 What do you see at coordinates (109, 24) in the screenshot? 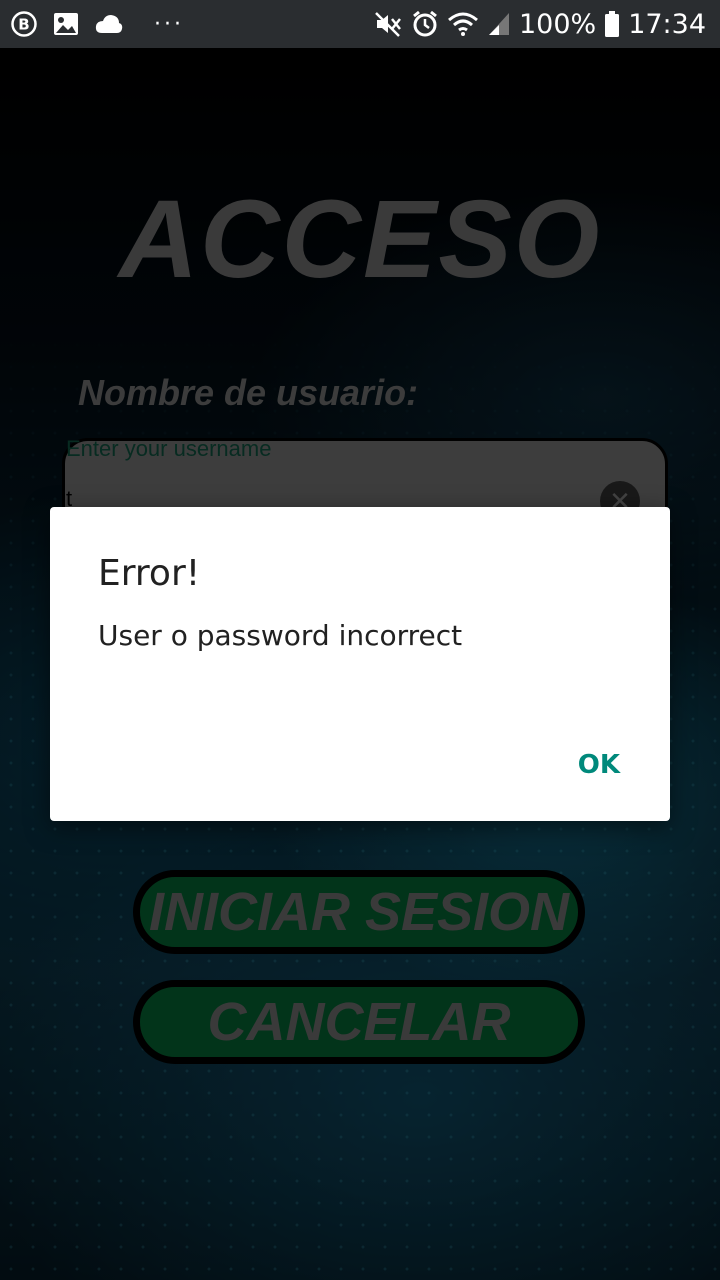
I see `cloud-icon` at bounding box center [109, 24].